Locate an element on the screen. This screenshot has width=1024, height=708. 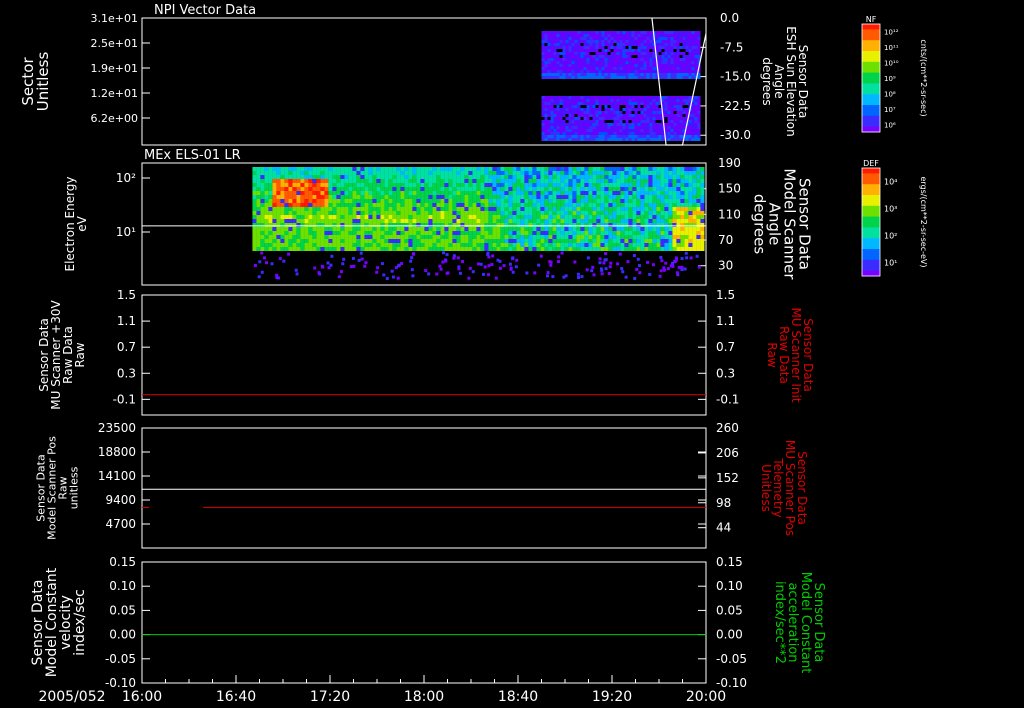
mu30v-ylabel-line: Raw is located at coordinates (80, 354).